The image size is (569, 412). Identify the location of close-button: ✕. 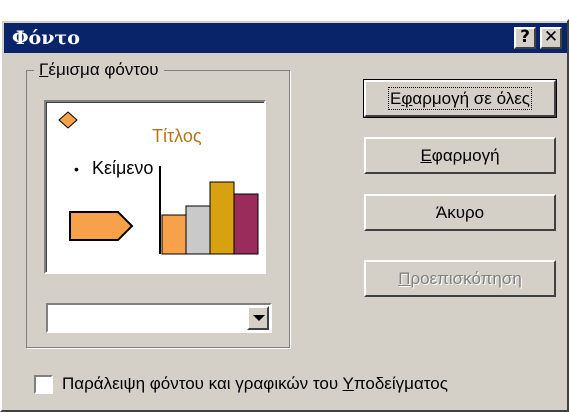
(551, 38).